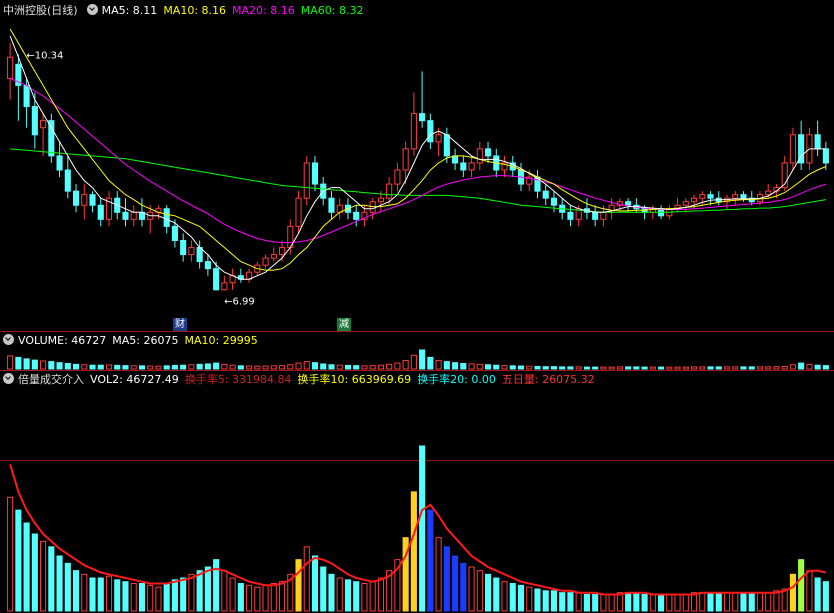  Describe the element at coordinates (44, 55) in the screenshot. I see `high-price-marker: ←10.34` at that location.